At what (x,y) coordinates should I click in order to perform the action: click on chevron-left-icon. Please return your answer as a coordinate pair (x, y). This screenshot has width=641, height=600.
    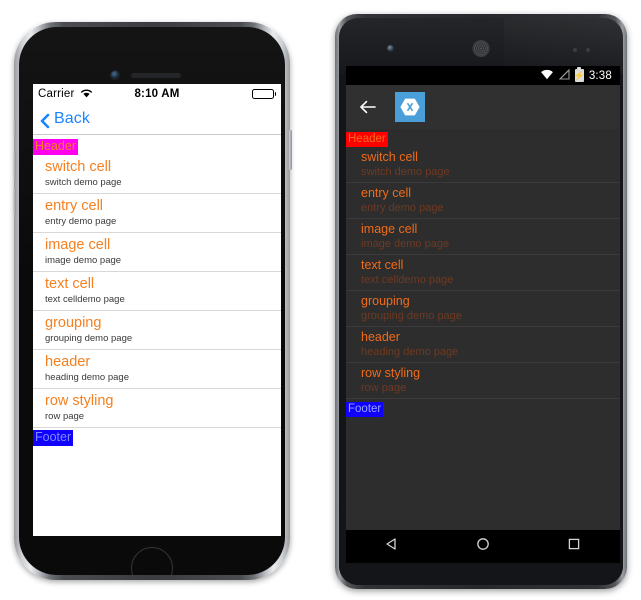
    Looking at the image, I should click on (45, 121).